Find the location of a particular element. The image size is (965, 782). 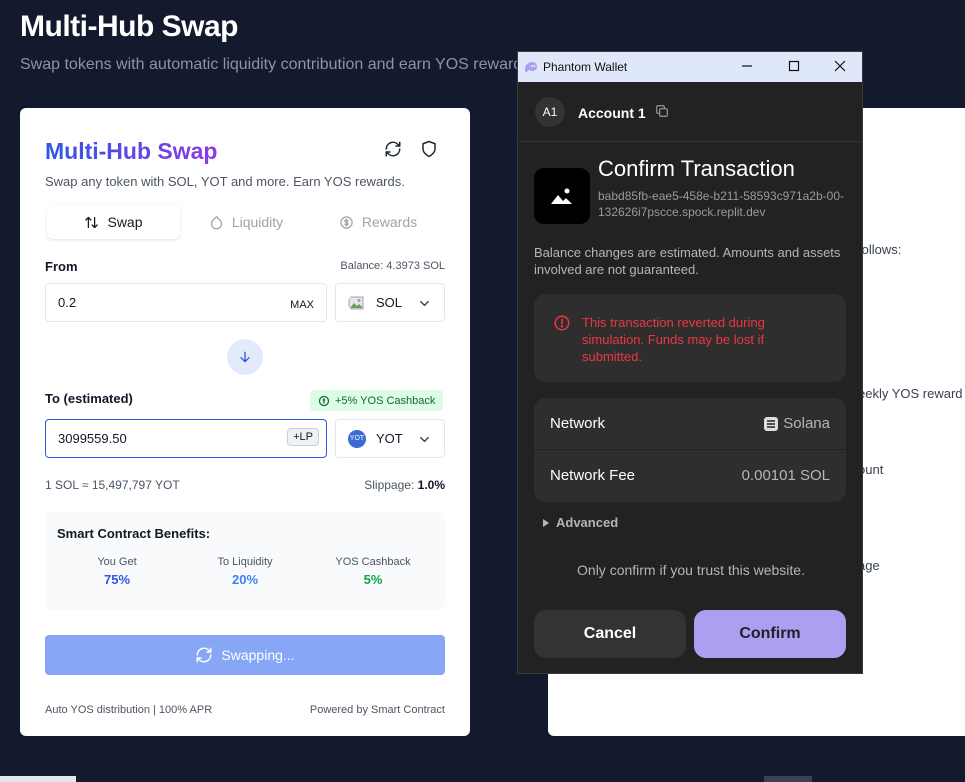

switch-direction-button is located at coordinates (245, 357).